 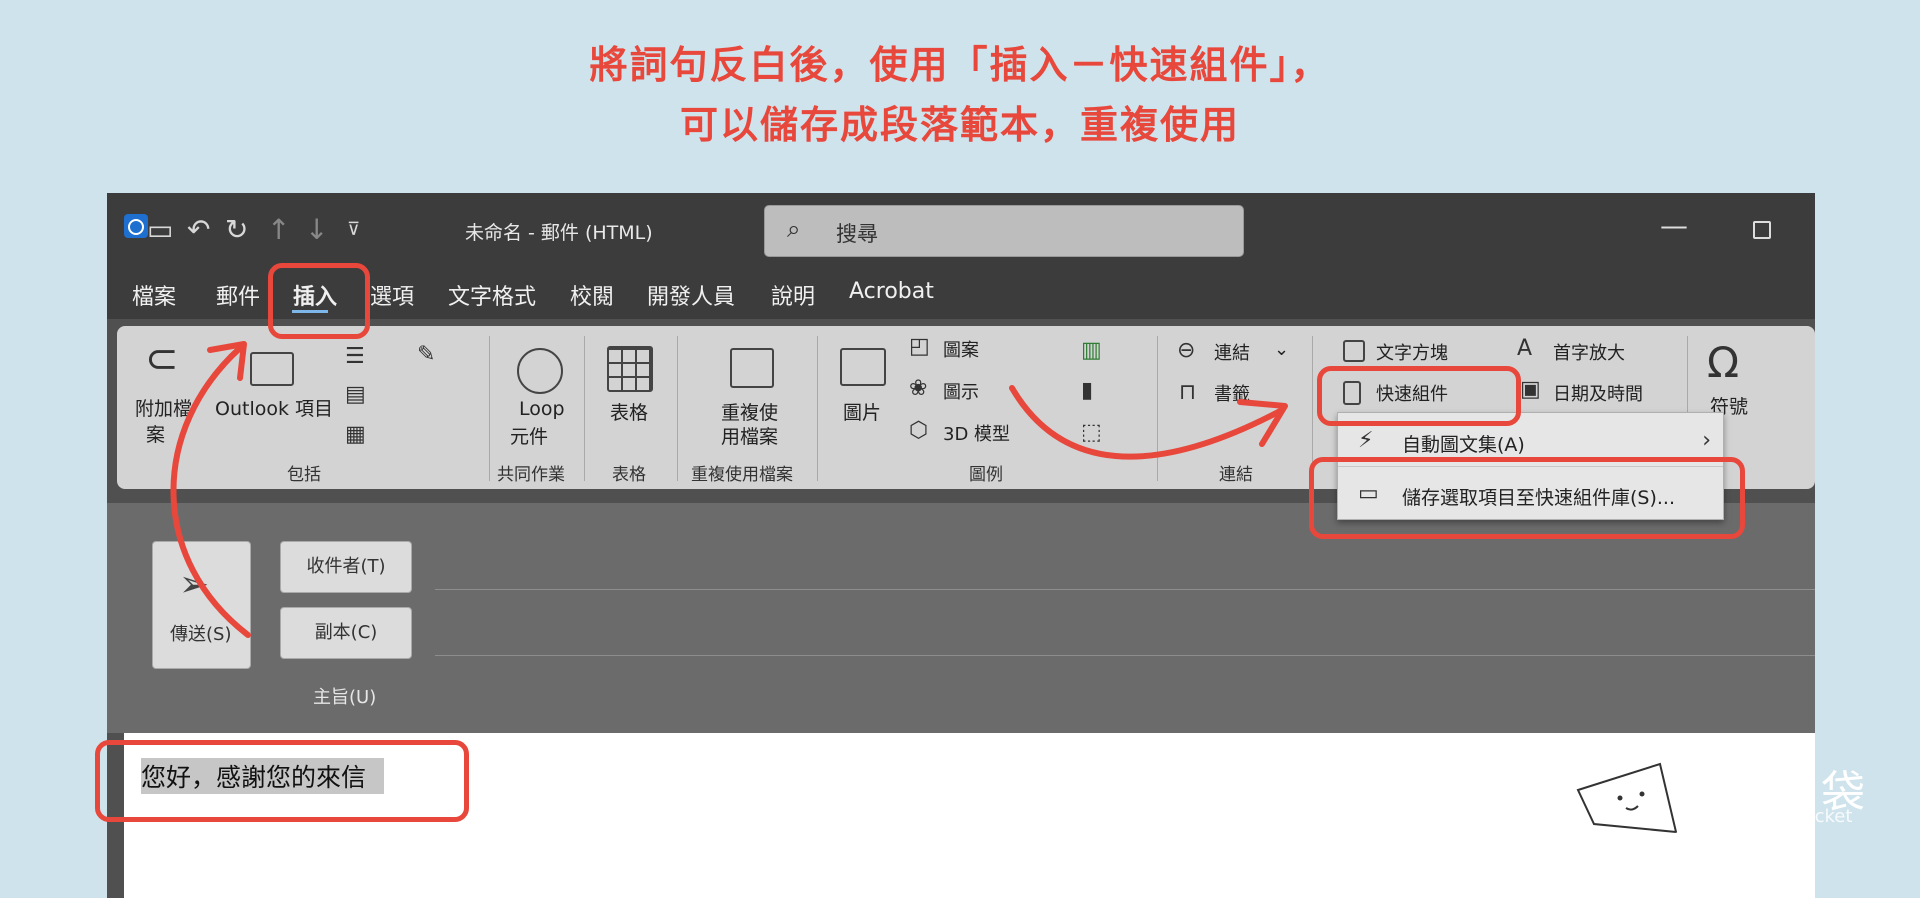 I want to click on arrow-body-to-insert, so click(x=210, y=491).